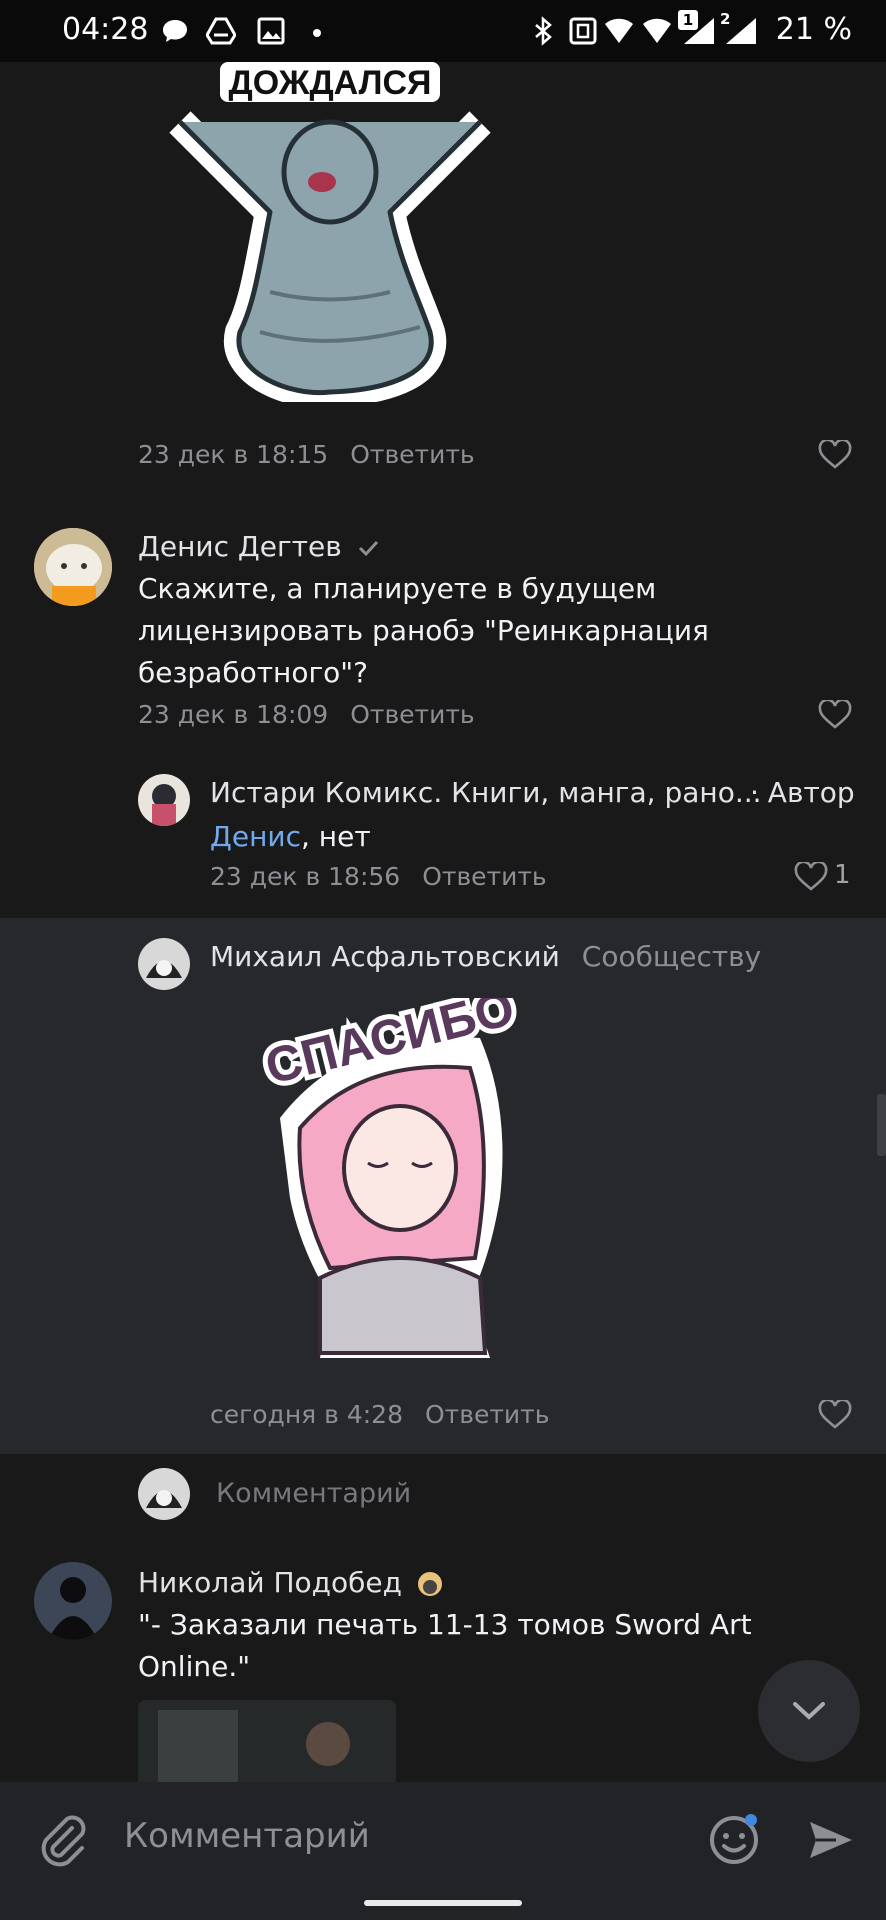 The width and height of the screenshot is (886, 1920). I want to click on community-avatar-image, so click(164, 800).